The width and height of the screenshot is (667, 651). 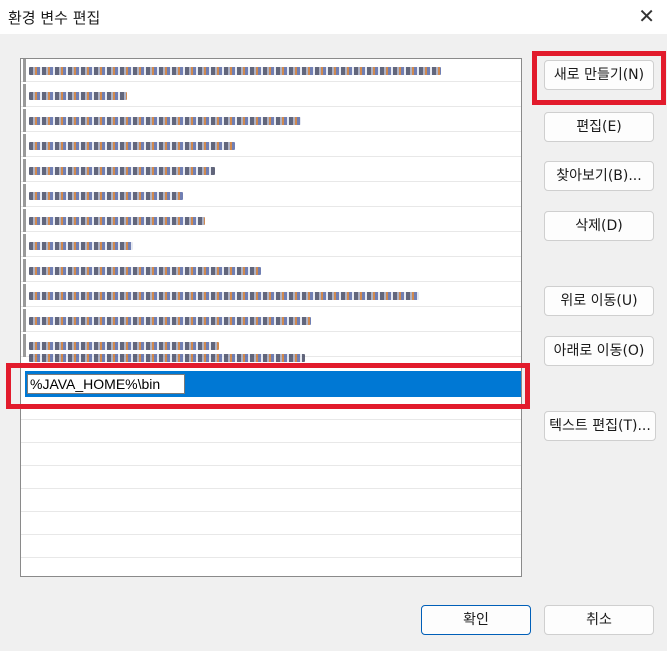 What do you see at coordinates (599, 75) in the screenshot?
I see `new-button: 새로 만들기(N)` at bounding box center [599, 75].